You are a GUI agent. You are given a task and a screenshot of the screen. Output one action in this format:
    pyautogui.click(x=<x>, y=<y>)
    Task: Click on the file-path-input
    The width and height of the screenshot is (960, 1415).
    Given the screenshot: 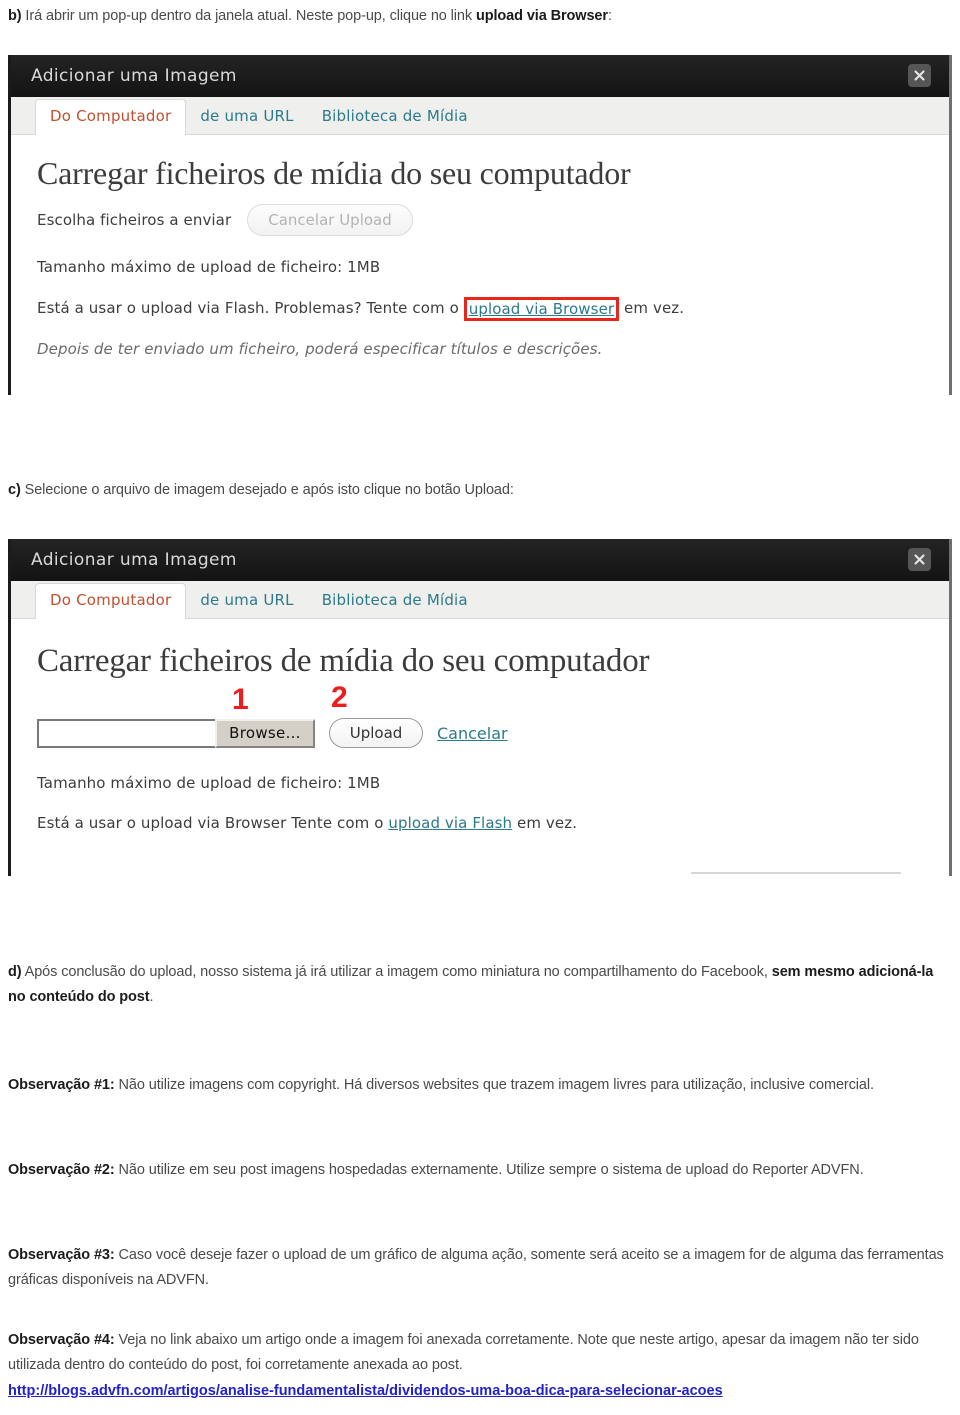 What is the action you would take?
    pyautogui.click(x=126, y=733)
    